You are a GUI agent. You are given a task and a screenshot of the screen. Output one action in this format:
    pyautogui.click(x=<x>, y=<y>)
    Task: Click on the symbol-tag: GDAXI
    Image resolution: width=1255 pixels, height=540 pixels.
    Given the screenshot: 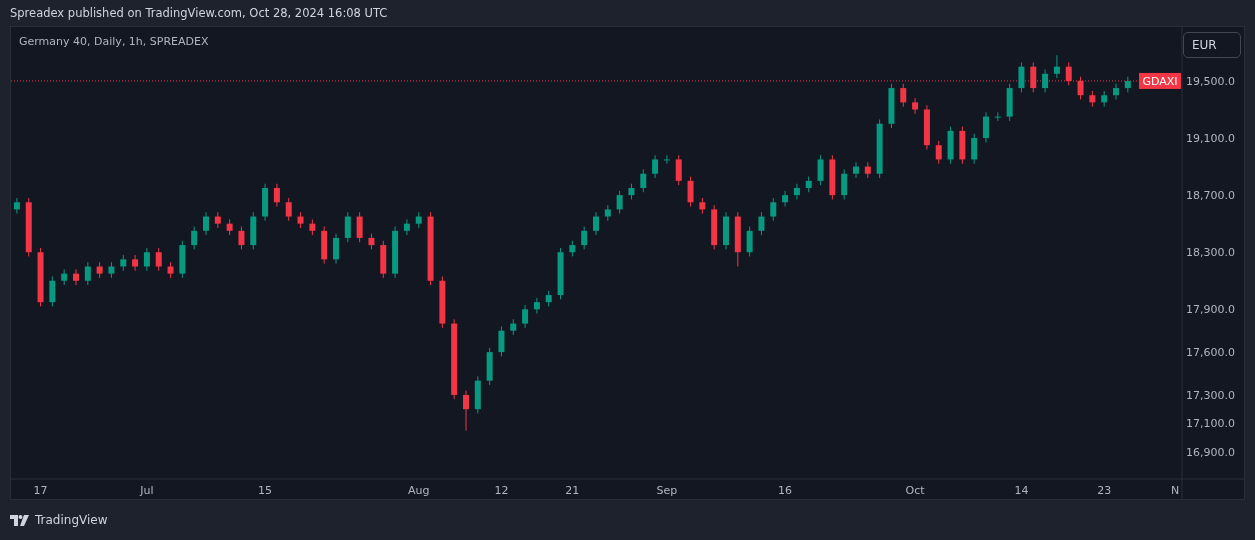 What is the action you would take?
    pyautogui.click(x=1160, y=80)
    